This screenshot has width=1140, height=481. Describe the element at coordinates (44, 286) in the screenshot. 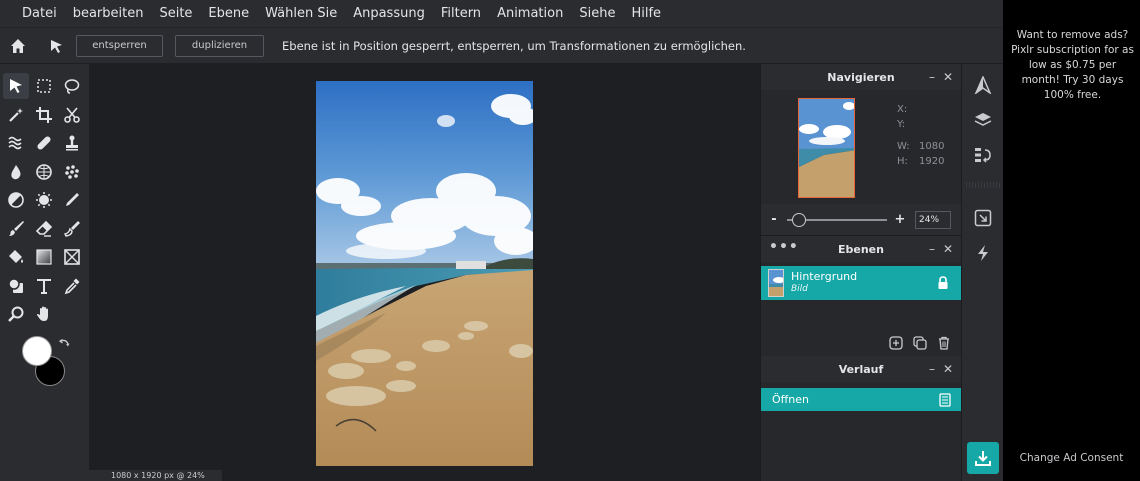

I see `text-icon` at that location.